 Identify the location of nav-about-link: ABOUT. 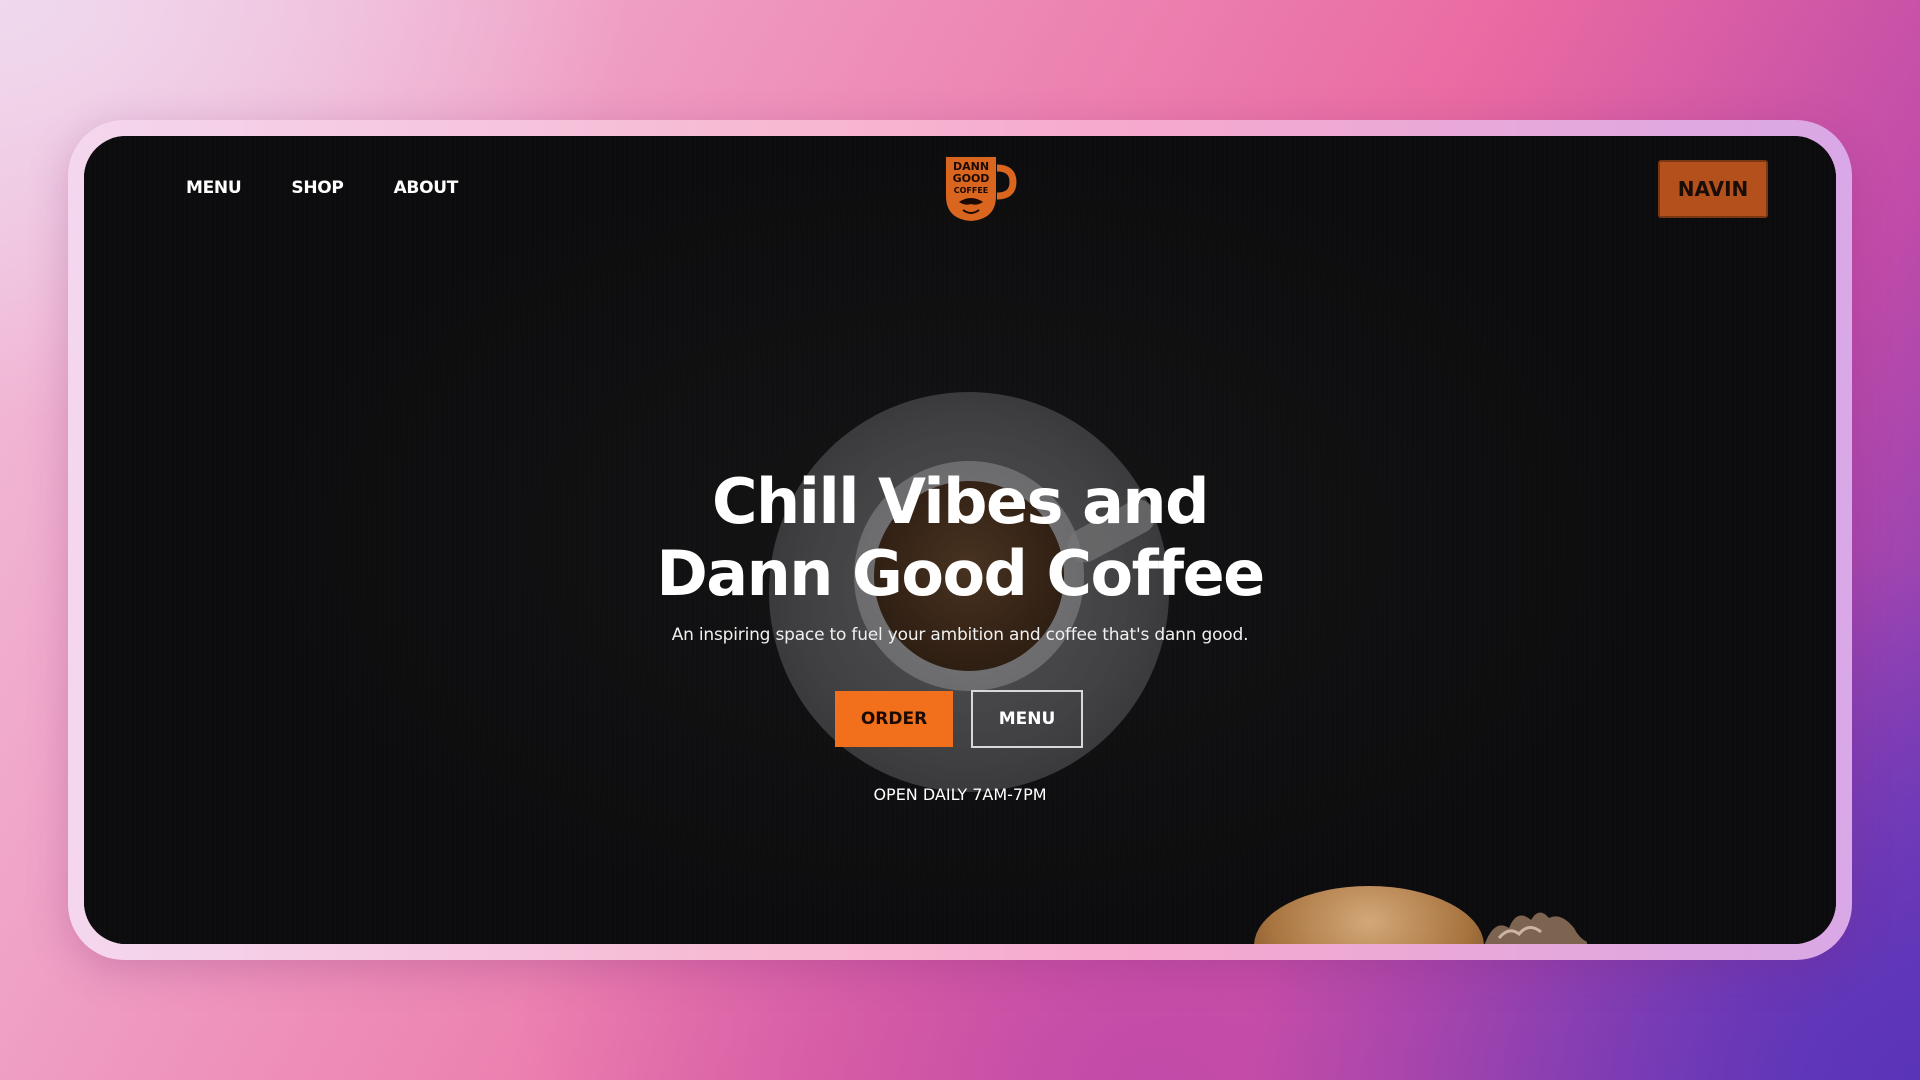
(426, 188).